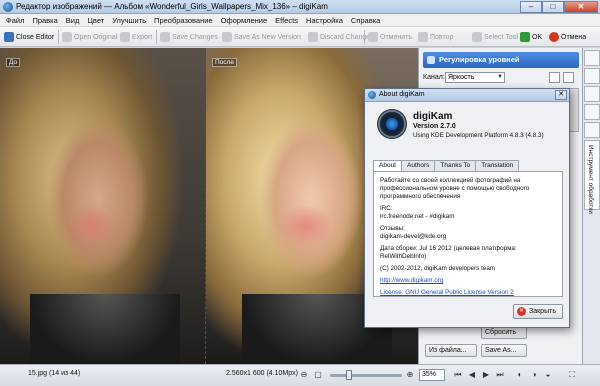 This screenshot has height=386, width=600. What do you see at coordinates (244, 20) in the screenshot?
I see `menu-decorate: Оформление` at bounding box center [244, 20].